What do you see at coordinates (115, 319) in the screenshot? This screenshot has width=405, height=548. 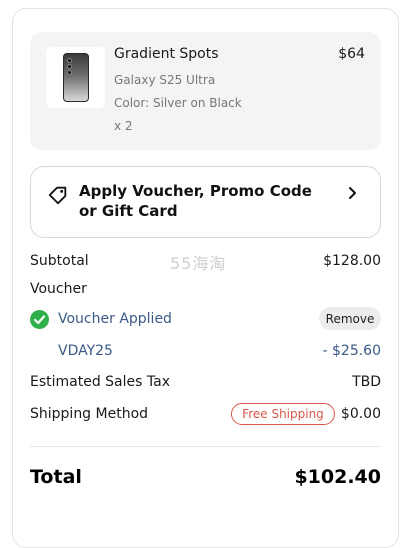 I see `voucher-applied-text: Voucher Applied` at bounding box center [115, 319].